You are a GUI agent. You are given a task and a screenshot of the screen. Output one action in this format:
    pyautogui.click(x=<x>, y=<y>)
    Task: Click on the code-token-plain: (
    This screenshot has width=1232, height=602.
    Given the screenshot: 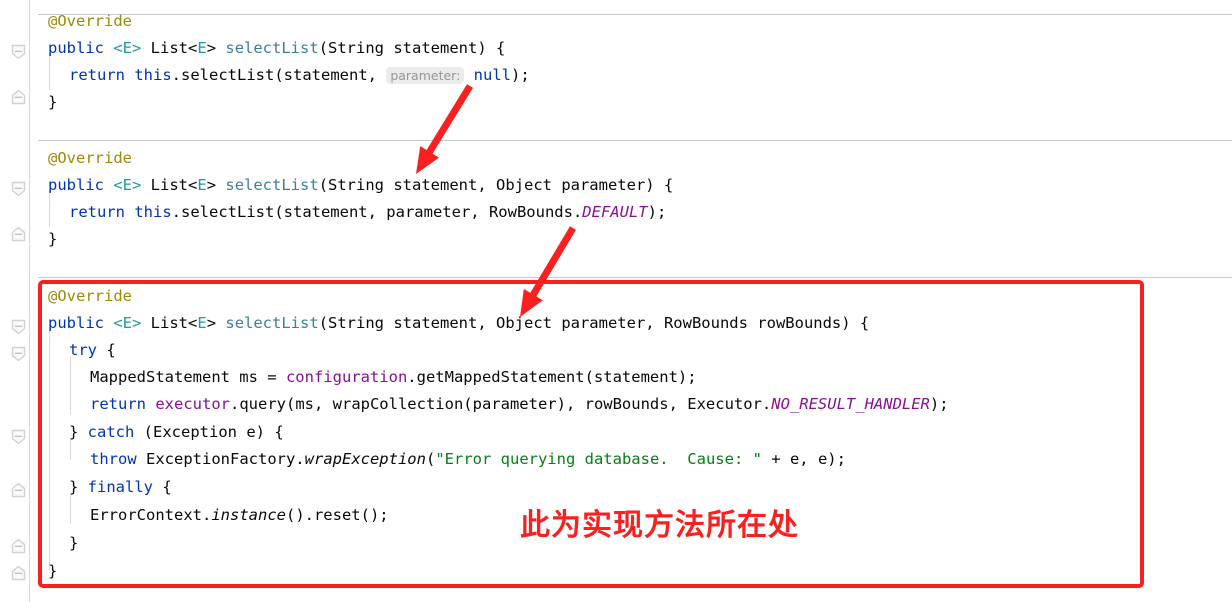 What is the action you would take?
    pyautogui.click(x=430, y=459)
    